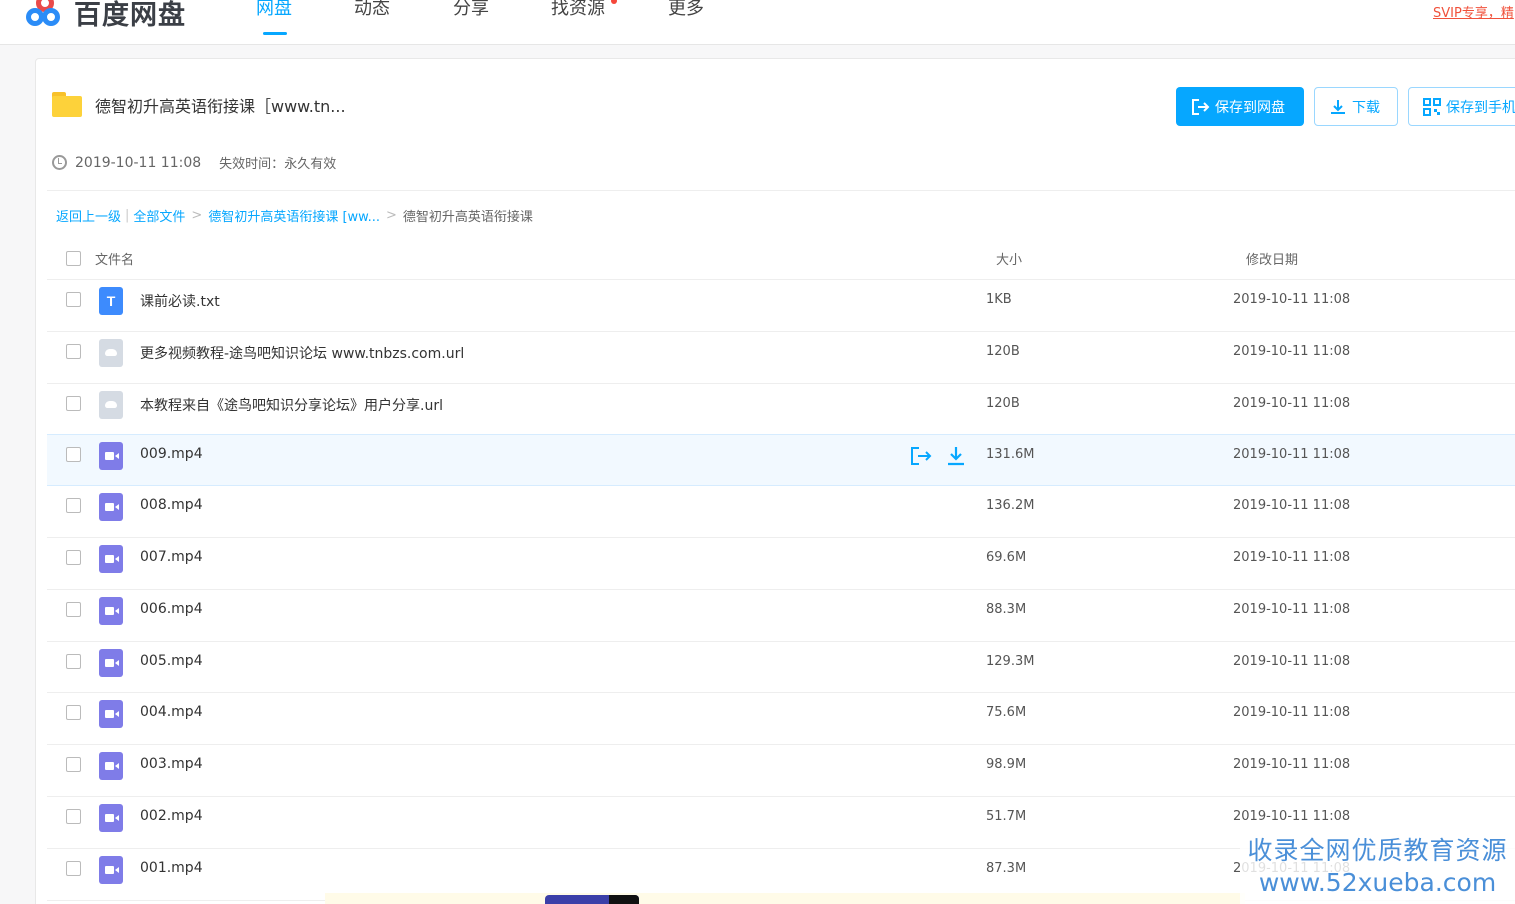 The height and width of the screenshot is (904, 1515). I want to click on clock-icon, so click(59, 162).